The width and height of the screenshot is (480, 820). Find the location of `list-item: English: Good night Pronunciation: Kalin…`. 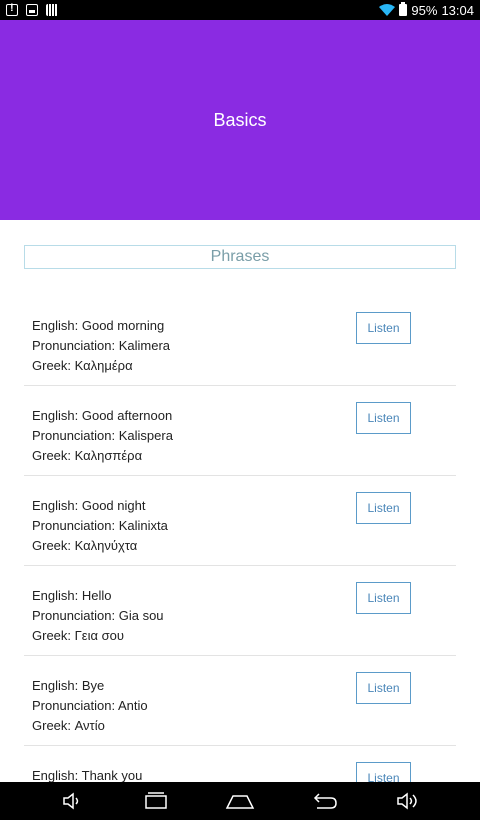

list-item: English: Good night Pronunciation: Kalin… is located at coordinates (240, 521).